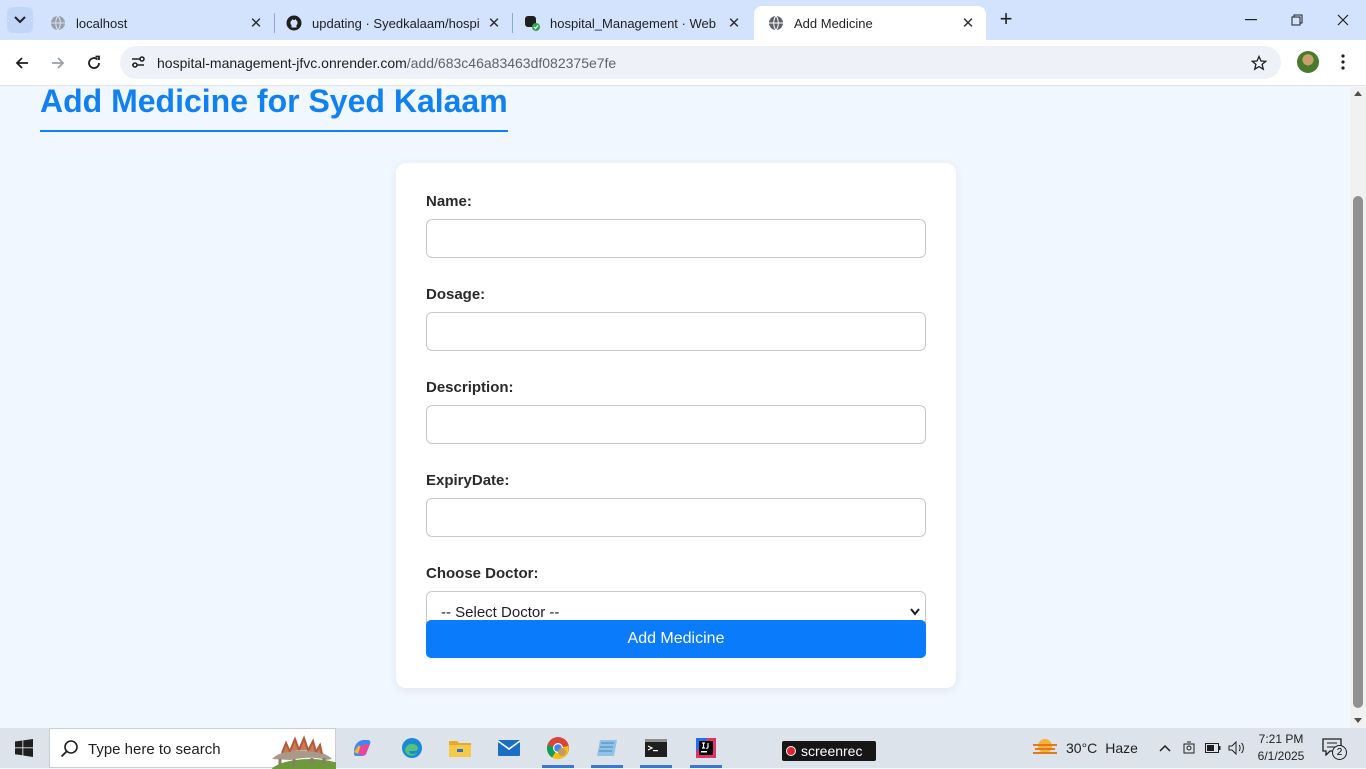 This screenshot has height=769, width=1366. Describe the element at coordinates (676, 639) in the screenshot. I see `add-medicine-button: Add Medicine` at that location.